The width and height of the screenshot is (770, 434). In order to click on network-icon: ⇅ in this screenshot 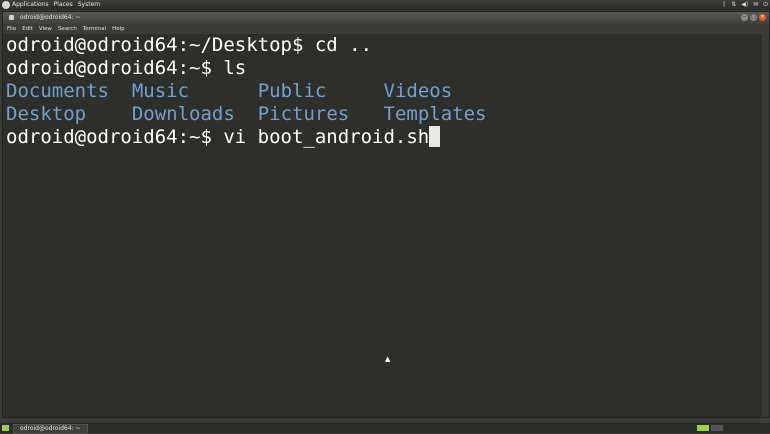, I will do `click(733, 5)`.